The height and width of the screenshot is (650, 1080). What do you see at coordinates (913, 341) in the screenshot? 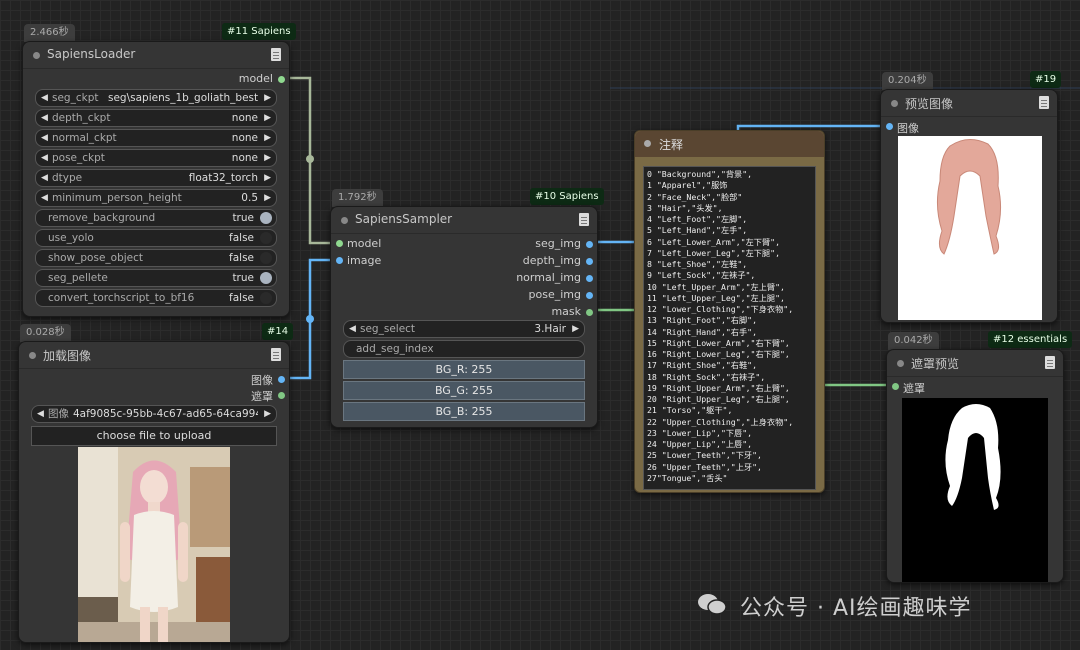
I see `mask-preview-timing: 0.042秒` at bounding box center [913, 341].